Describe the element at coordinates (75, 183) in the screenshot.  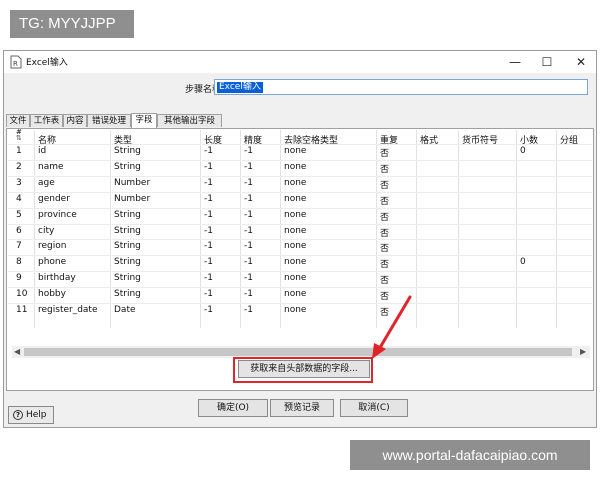
I see `table-cell-col-name: age` at that location.